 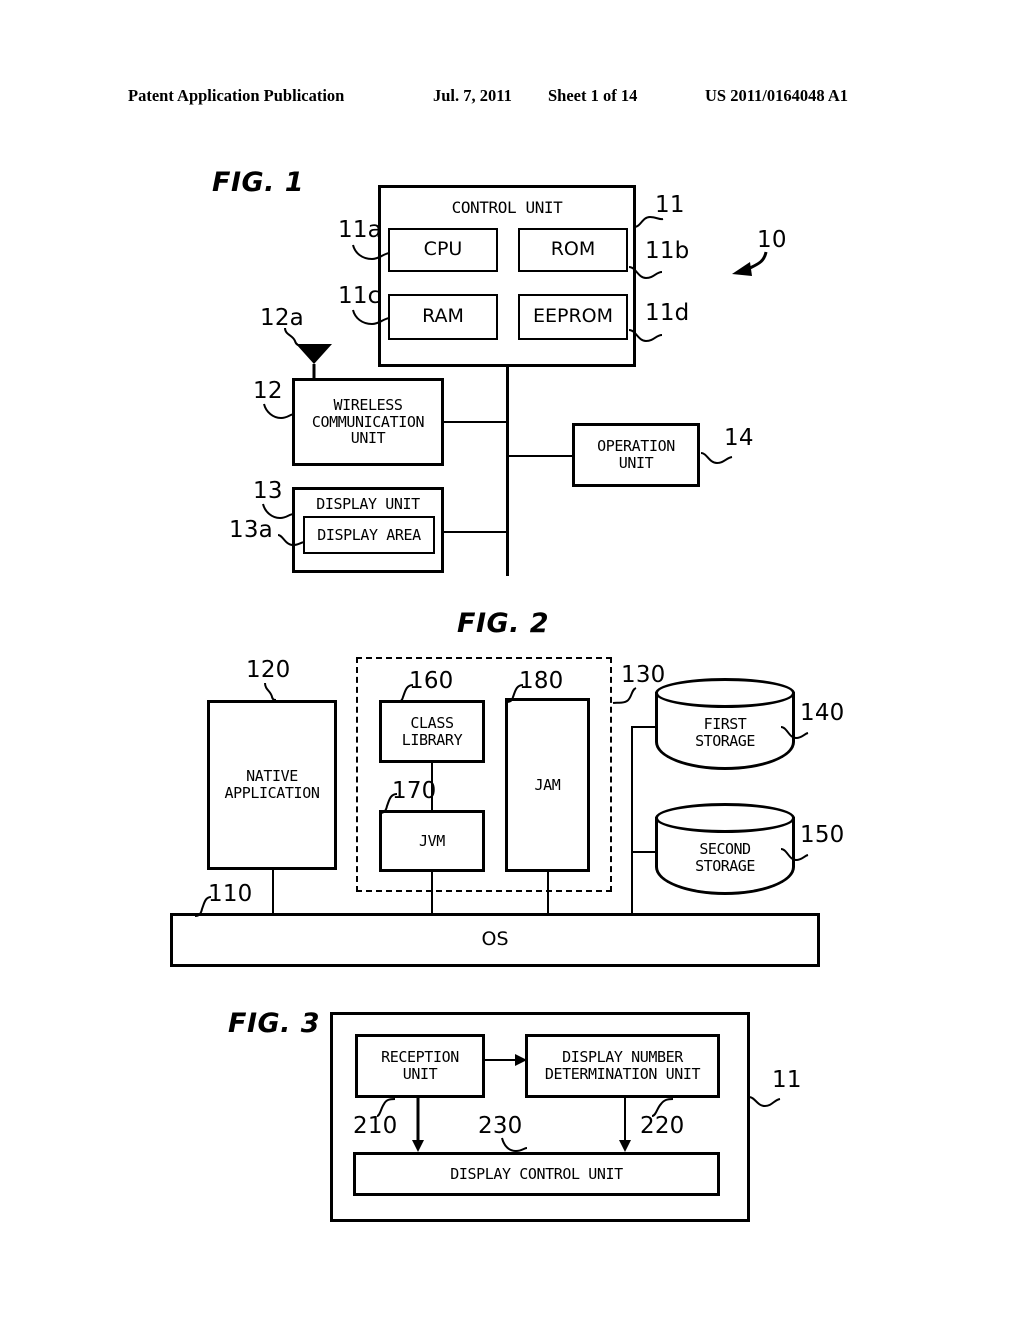 What do you see at coordinates (420, 1074) in the screenshot?
I see `reception-line-2: UNIT` at bounding box center [420, 1074].